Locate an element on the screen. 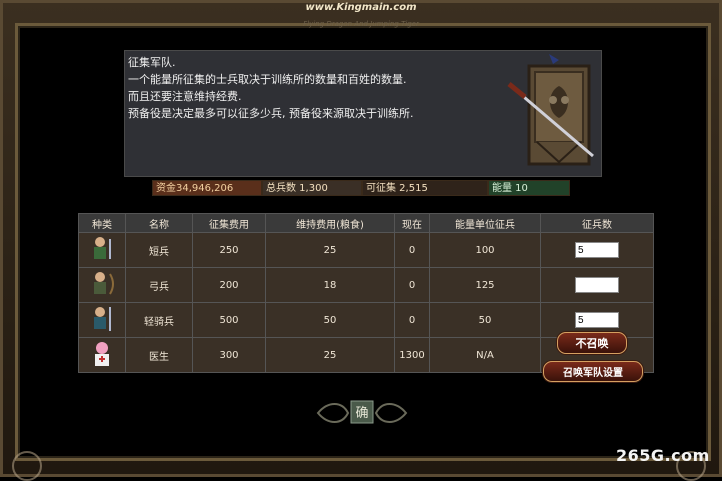 Image resolution: width=722 pixels, height=481 pixels. archer-icon is located at coordinates (104, 283).